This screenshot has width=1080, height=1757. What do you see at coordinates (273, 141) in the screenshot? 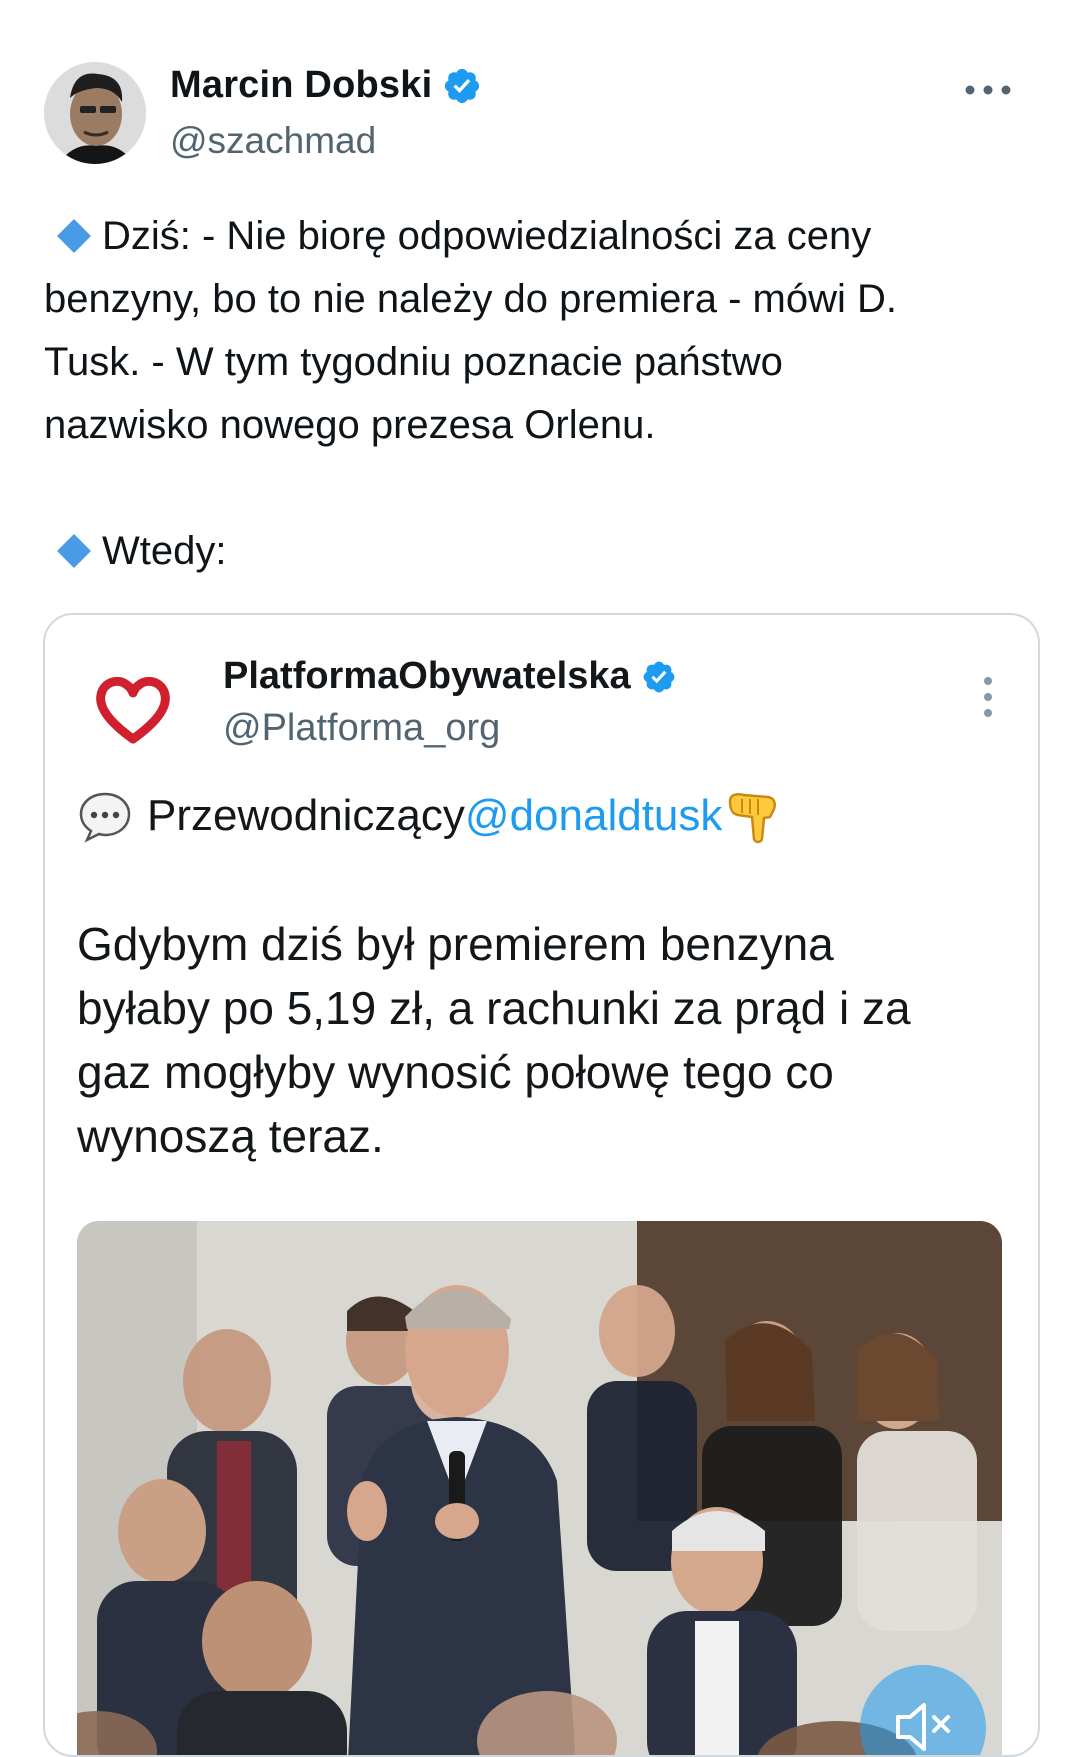
I see `author-handle: @szachmad` at bounding box center [273, 141].